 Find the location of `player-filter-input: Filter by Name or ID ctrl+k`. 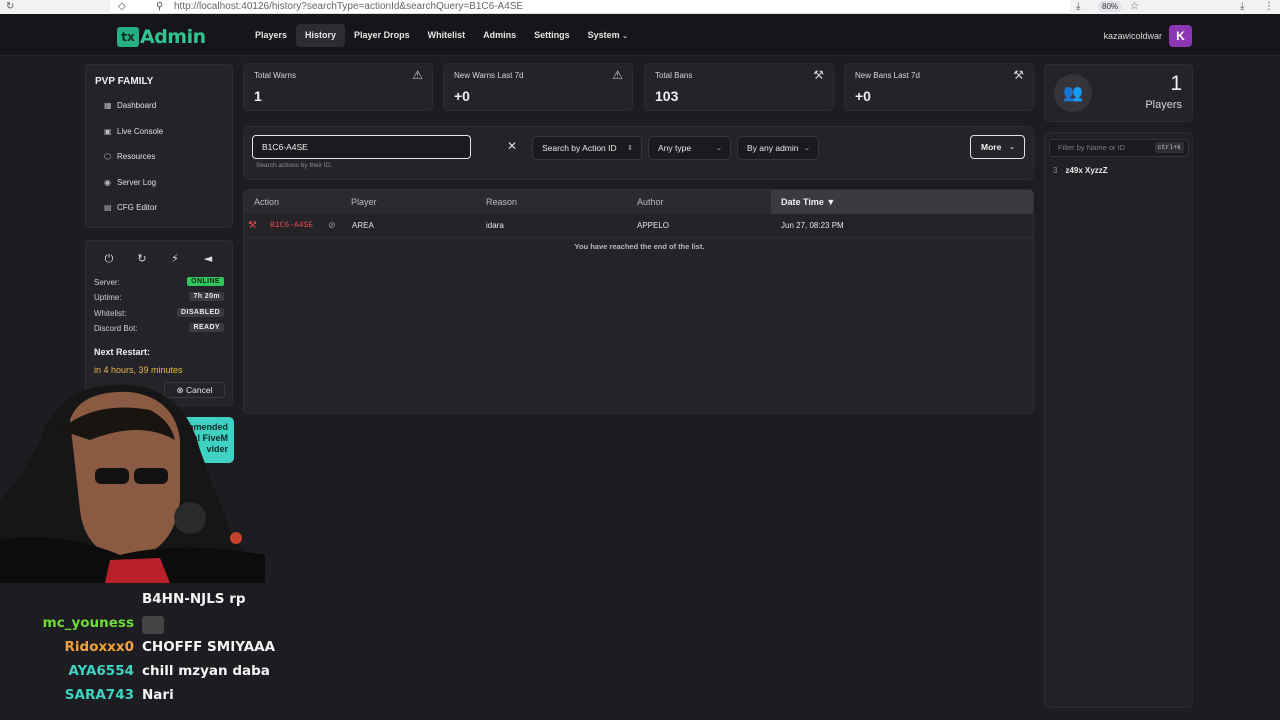

player-filter-input: Filter by Name or ID ctrl+k is located at coordinates (1119, 148).